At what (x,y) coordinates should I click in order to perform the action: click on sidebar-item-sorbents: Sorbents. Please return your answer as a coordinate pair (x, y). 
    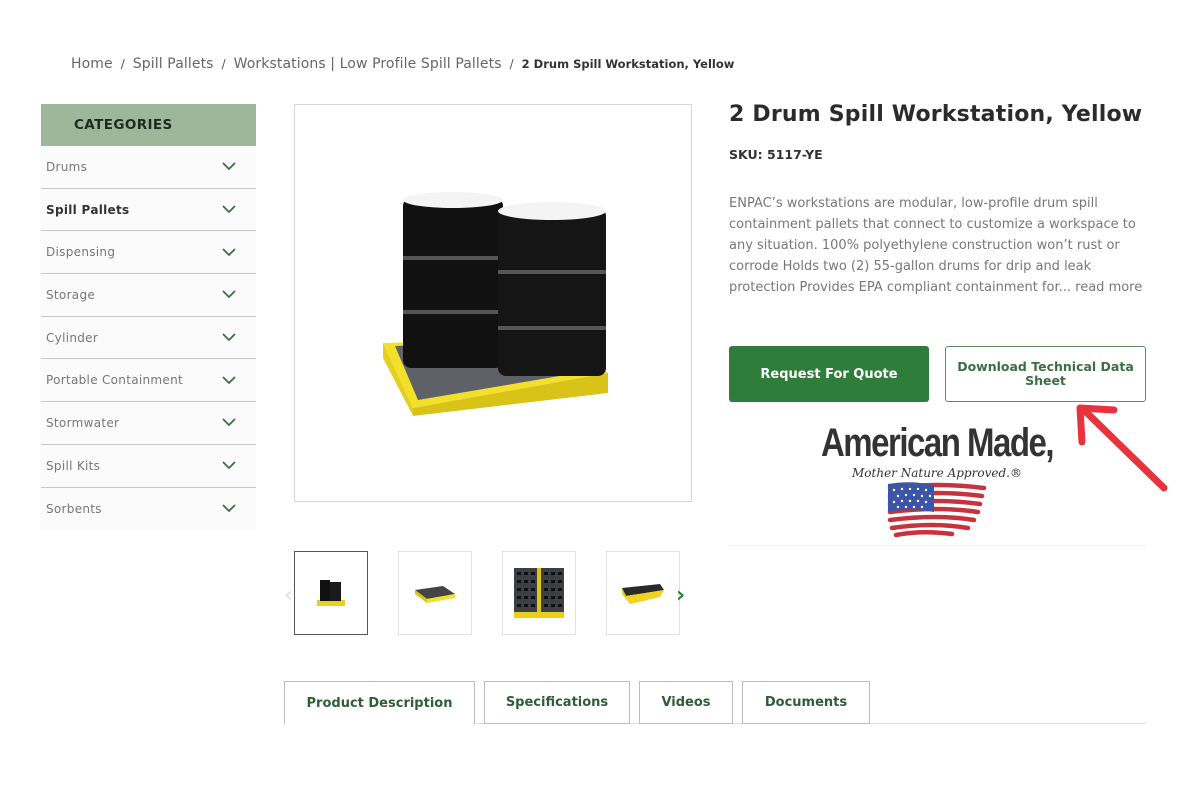
    Looking at the image, I should click on (148, 509).